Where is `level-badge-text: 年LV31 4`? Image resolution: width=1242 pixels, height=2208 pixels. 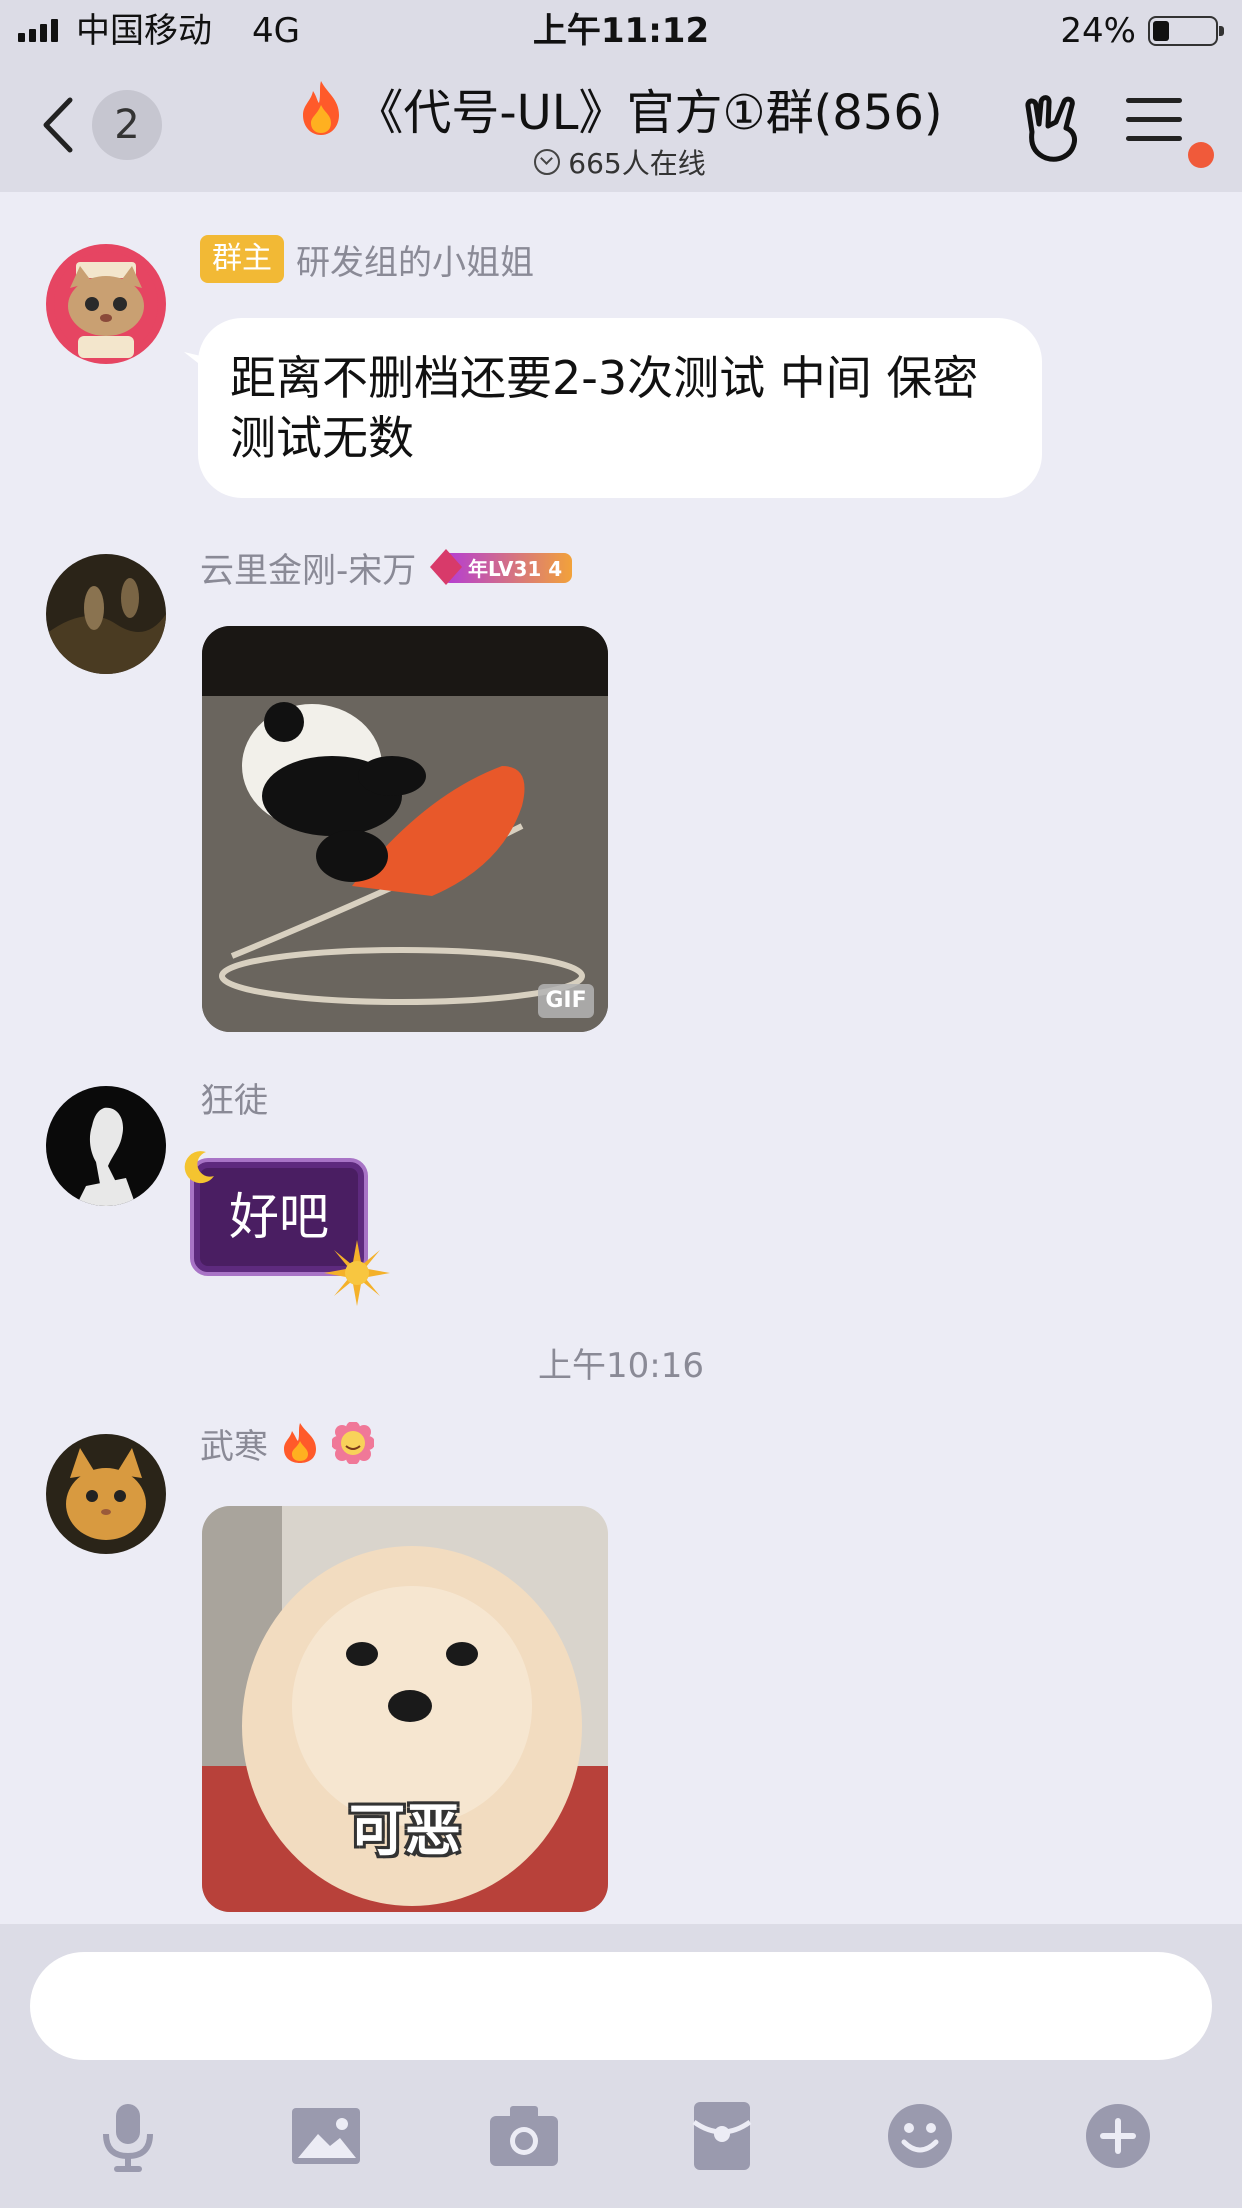
level-badge-text: 年LV31 4 is located at coordinates (515, 569).